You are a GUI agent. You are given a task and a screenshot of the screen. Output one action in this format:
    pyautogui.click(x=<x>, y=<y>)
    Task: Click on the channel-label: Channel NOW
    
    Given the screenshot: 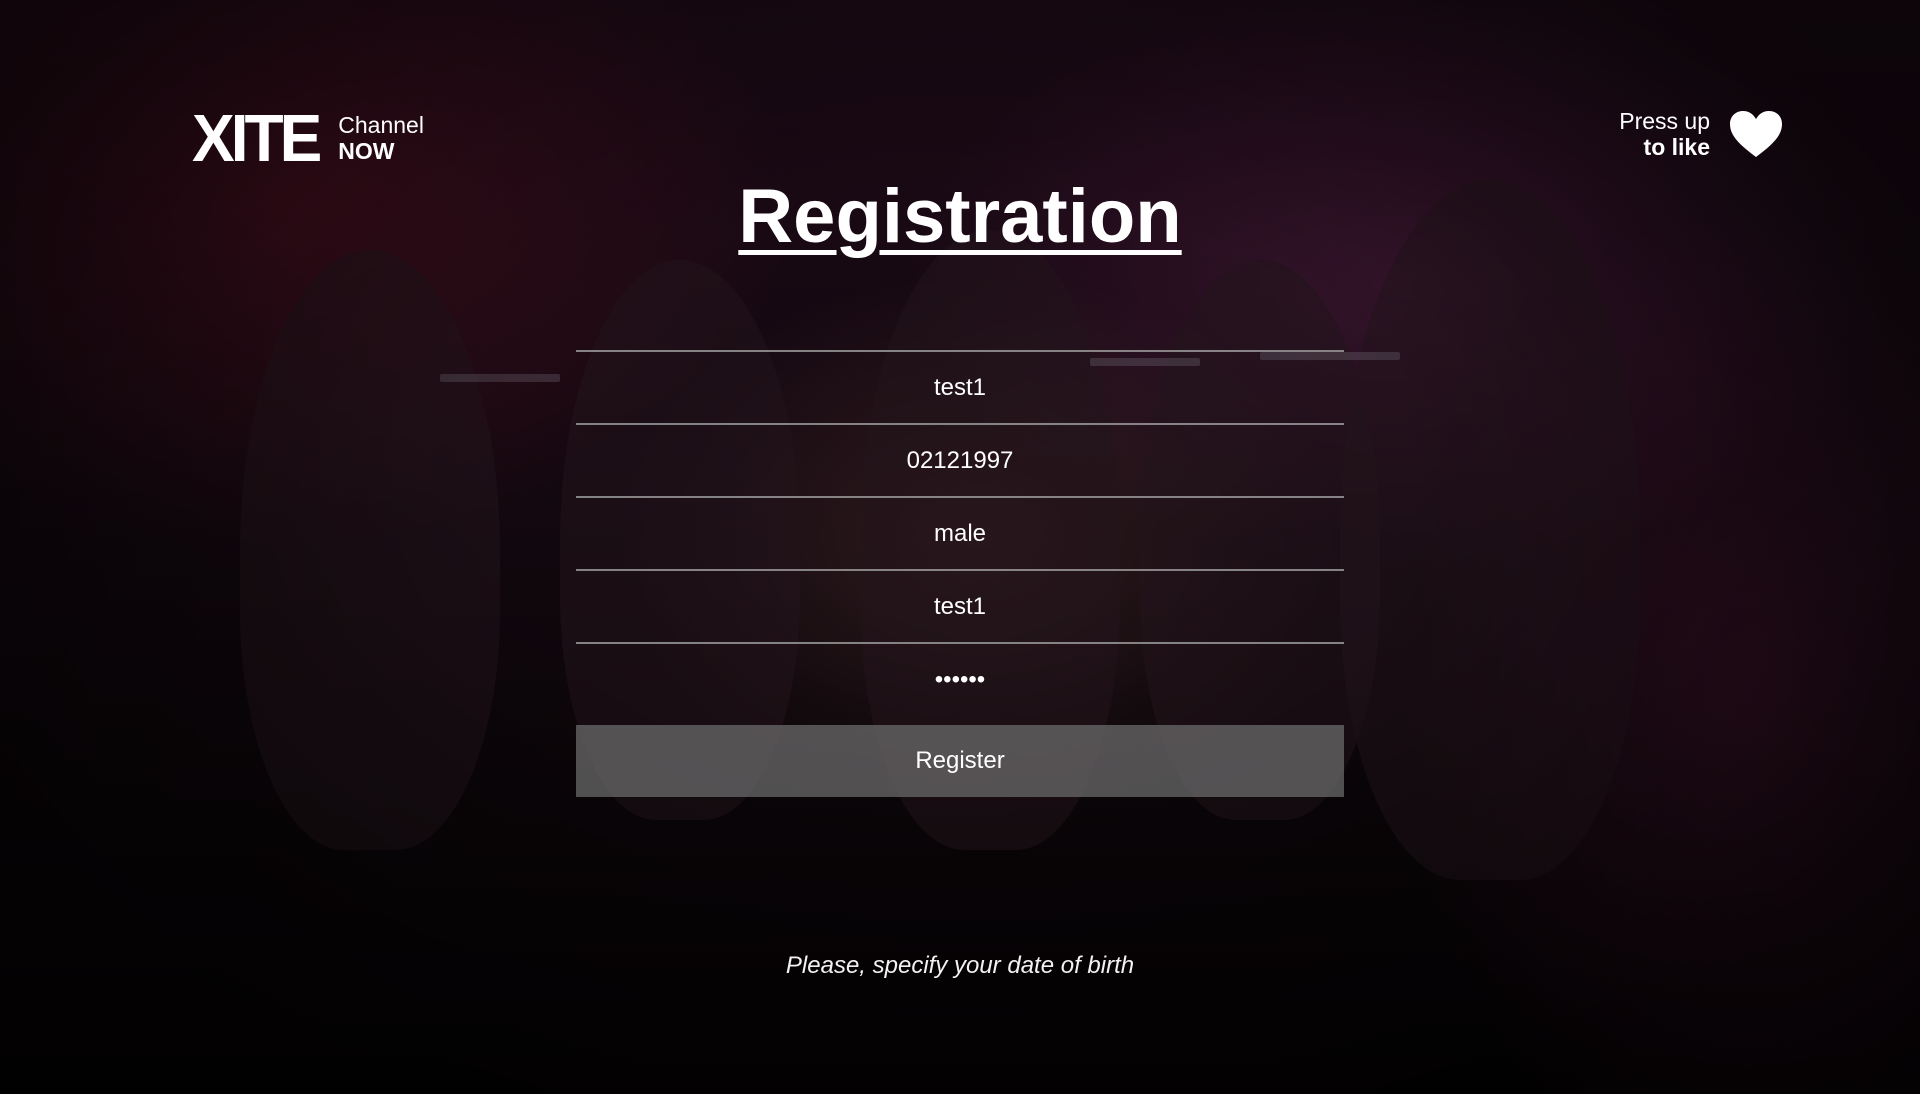 What is the action you would take?
    pyautogui.click(x=381, y=138)
    